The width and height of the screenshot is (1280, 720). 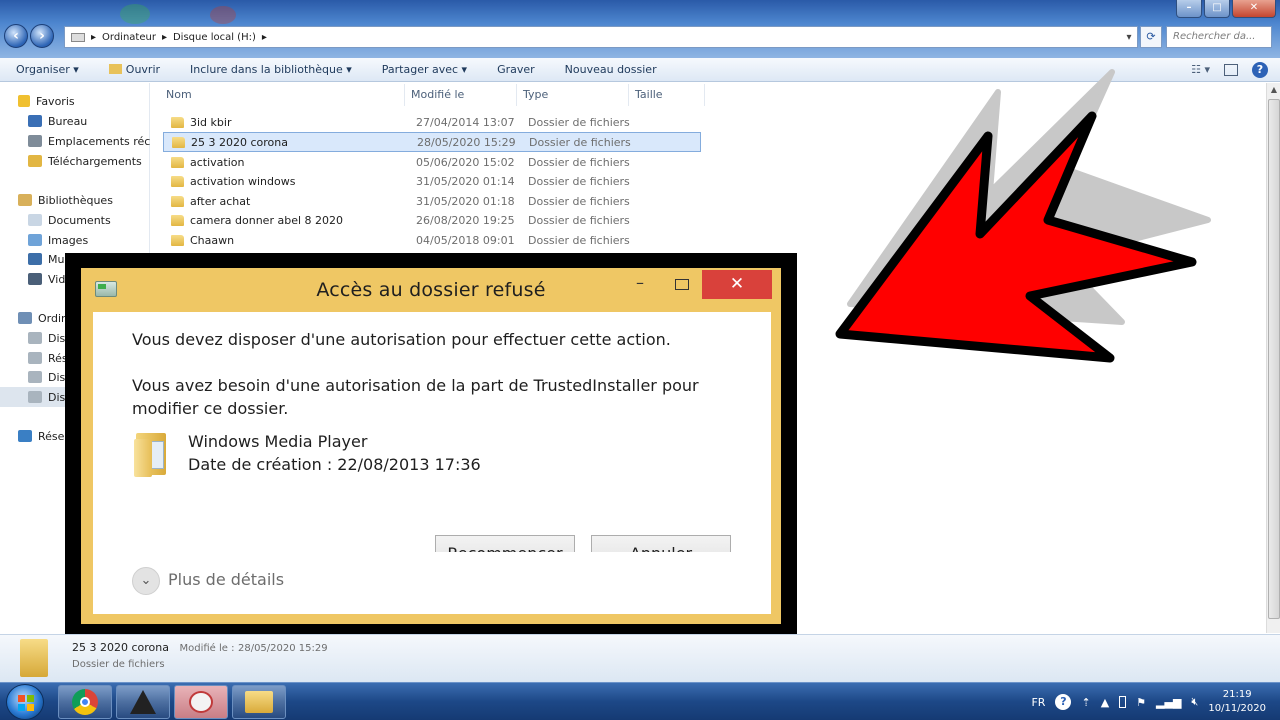 I want to click on taskbar-explorer, so click(x=259, y=702).